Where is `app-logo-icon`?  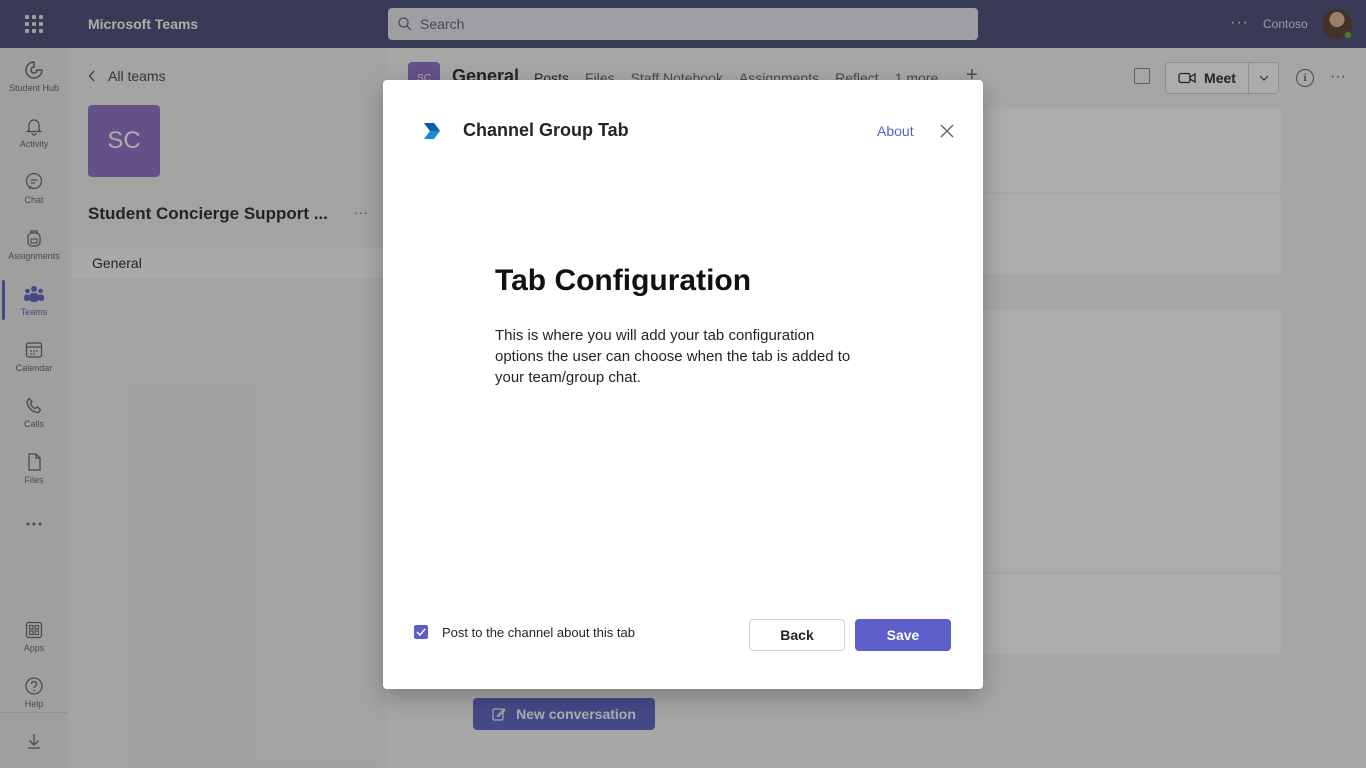 app-logo-icon is located at coordinates (432, 131).